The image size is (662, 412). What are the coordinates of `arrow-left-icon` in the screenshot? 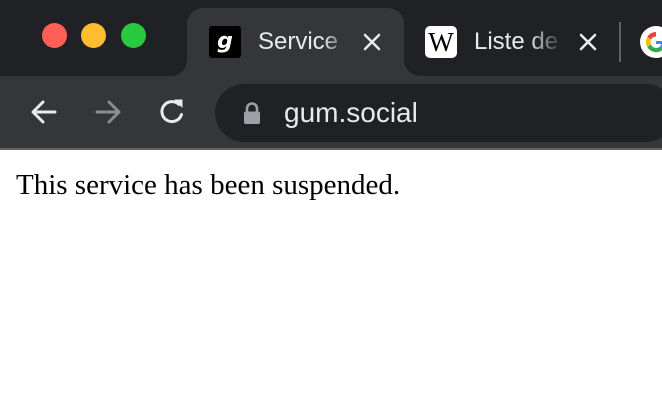 It's located at (44, 112).